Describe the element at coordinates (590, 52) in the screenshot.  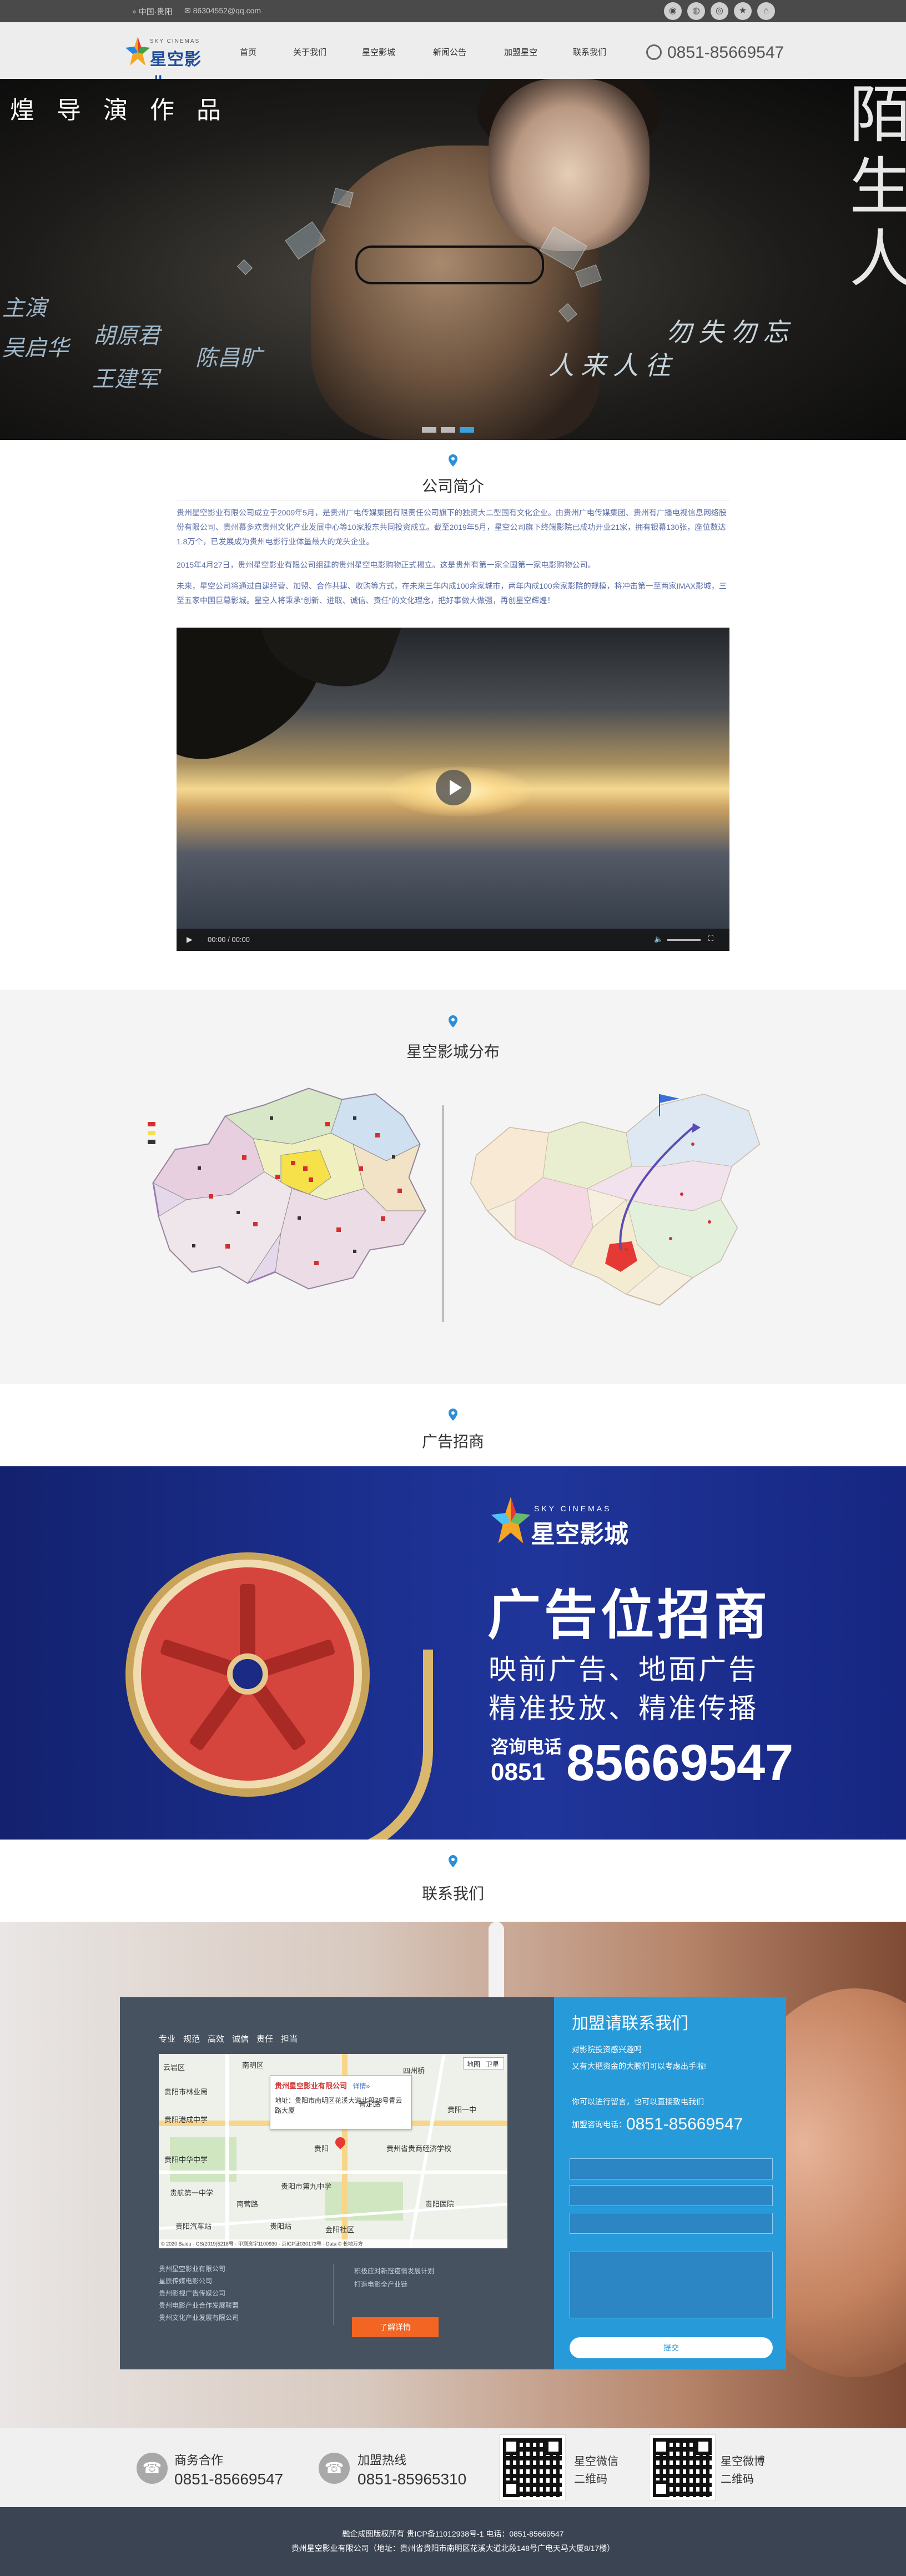
I see `nav-item-contact: 联系我们` at that location.